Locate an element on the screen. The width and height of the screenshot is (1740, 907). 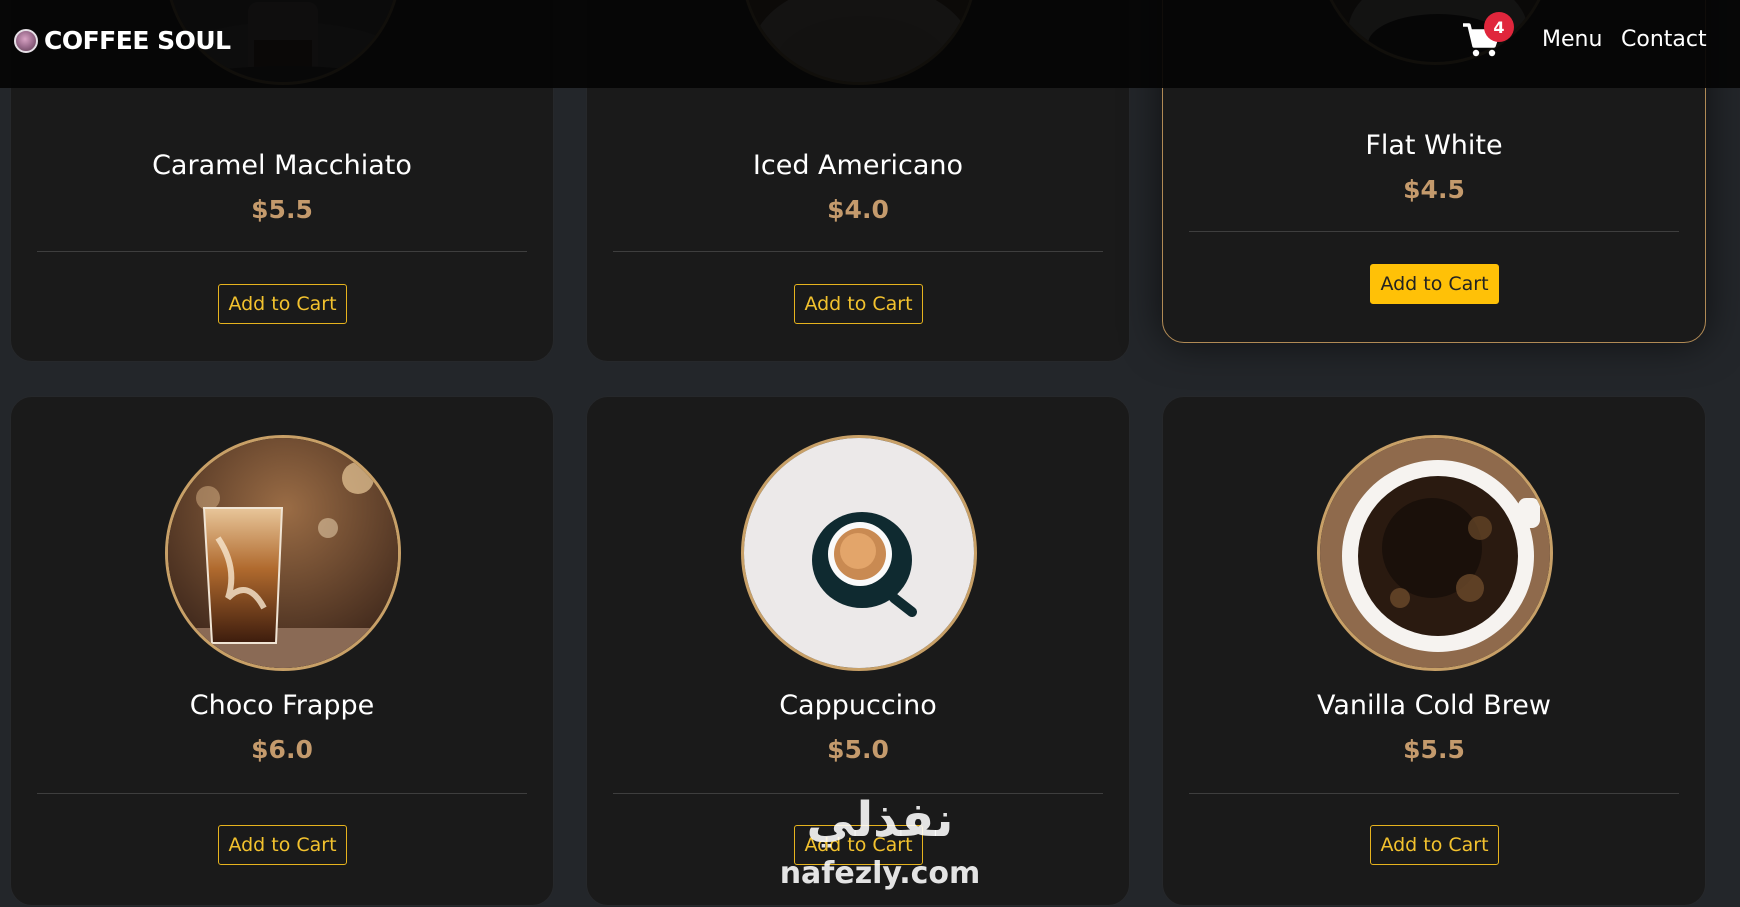
product-name: Cappuccino is located at coordinates (858, 705).